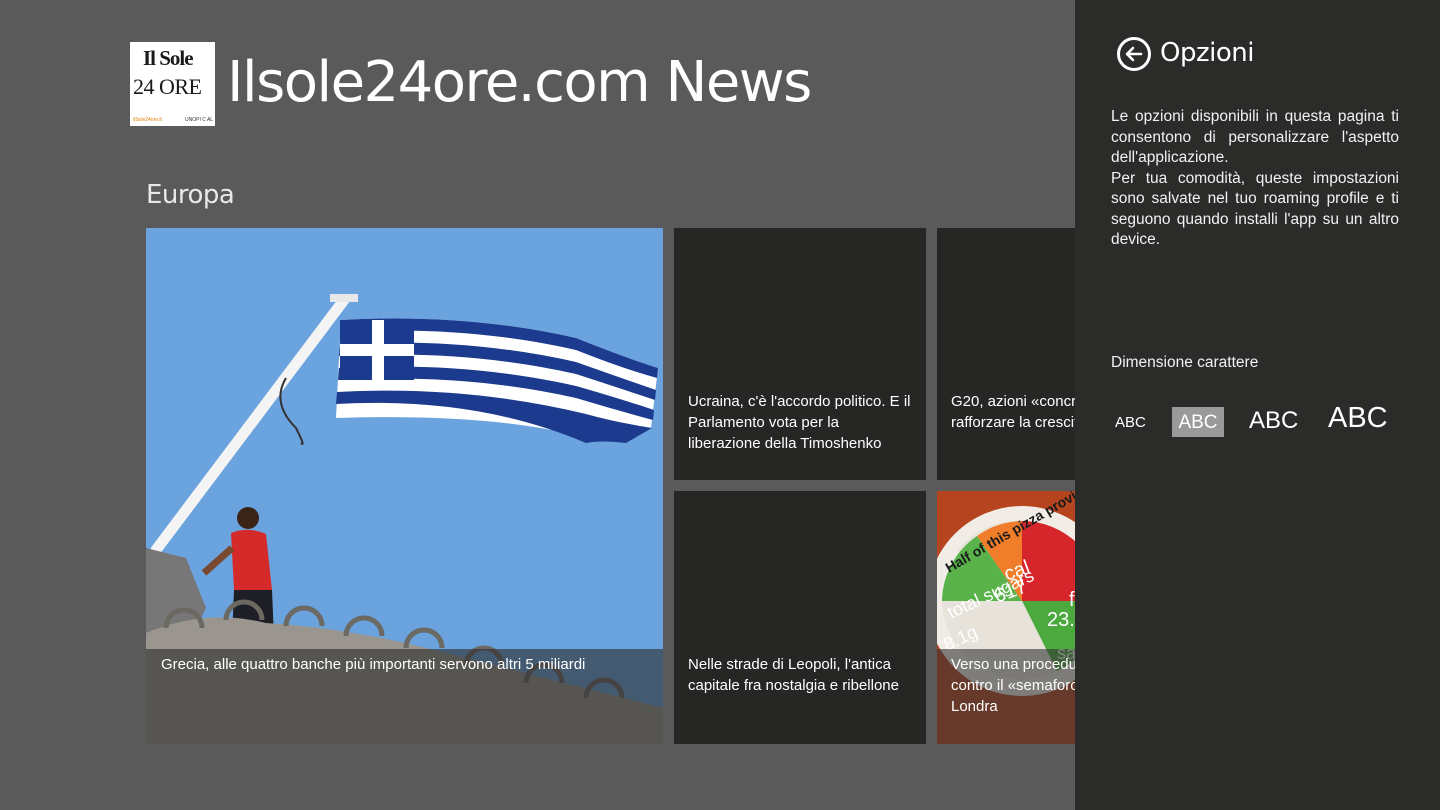 The height and width of the screenshot is (810, 1440). Describe the element at coordinates (190, 195) in the screenshot. I see `section-title: Europa` at that location.